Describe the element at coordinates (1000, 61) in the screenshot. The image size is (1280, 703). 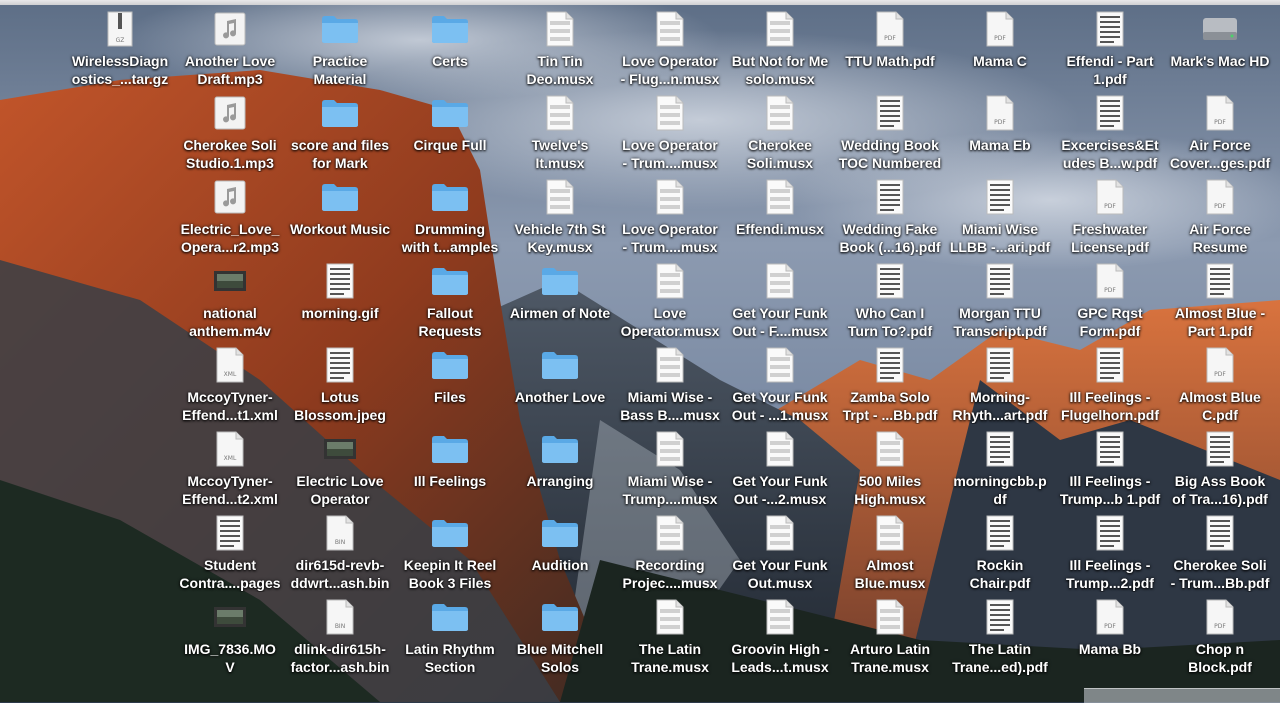
I see `desktop-item-label: Mama C` at that location.